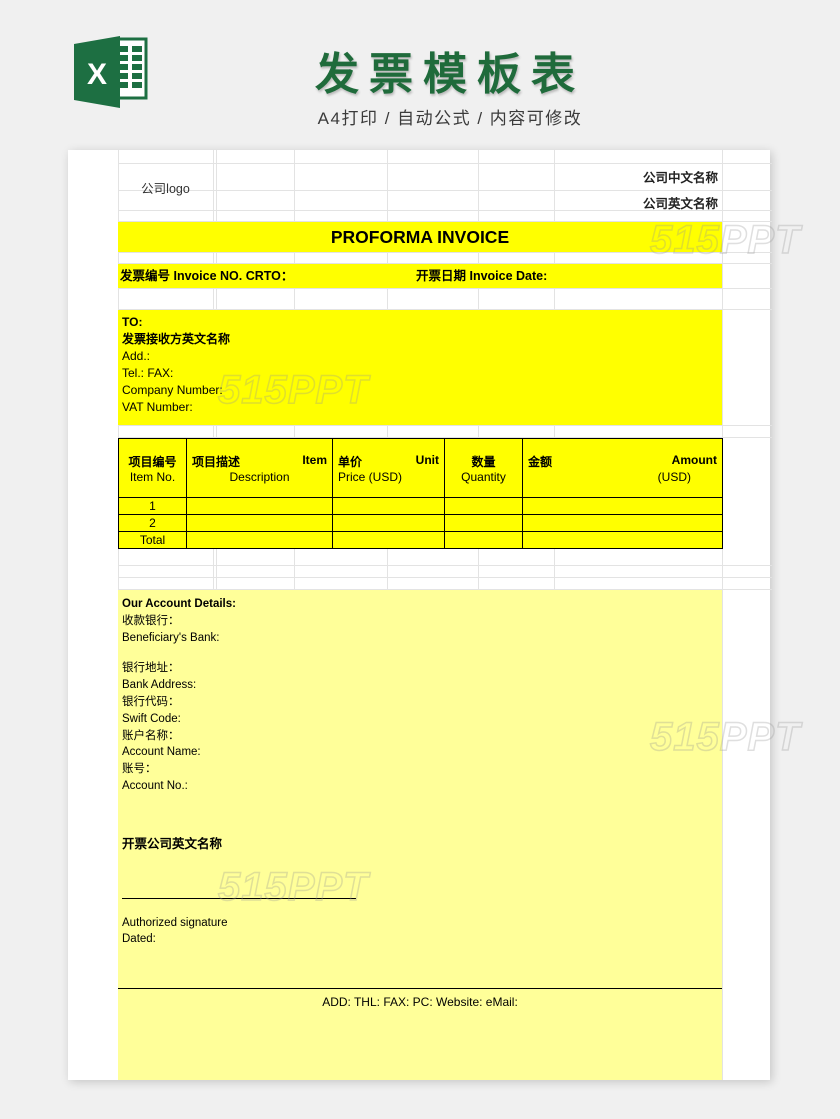  What do you see at coordinates (152, 468) in the screenshot?
I see `col-item-no: 项目编号 Item No.` at bounding box center [152, 468].